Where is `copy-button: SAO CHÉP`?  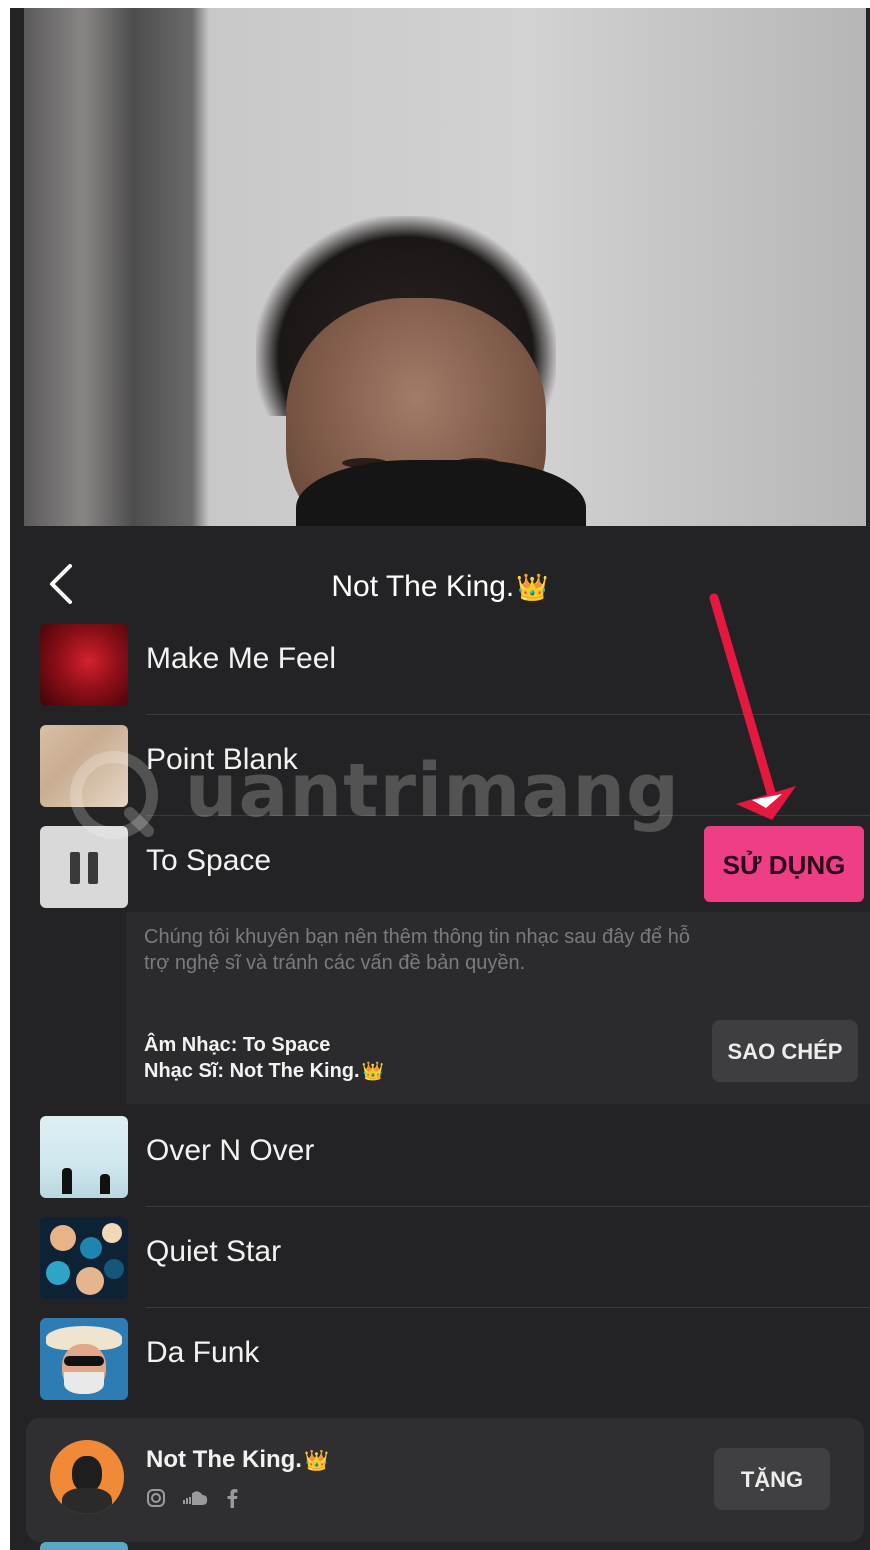
copy-button: SAO CHÉP is located at coordinates (785, 1051).